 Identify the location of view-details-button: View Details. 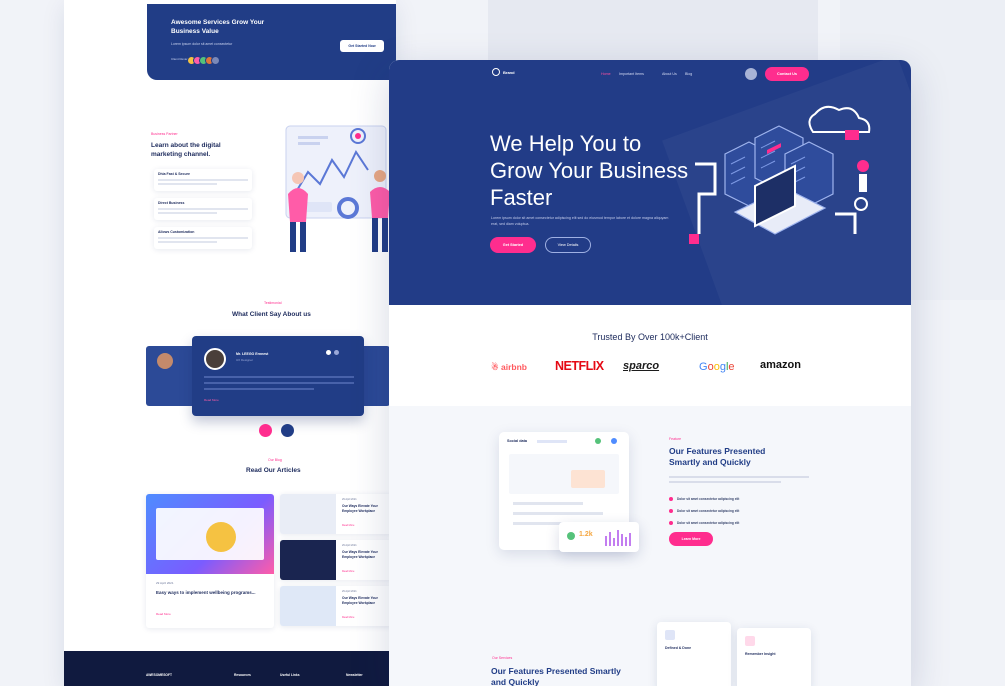
(568, 245).